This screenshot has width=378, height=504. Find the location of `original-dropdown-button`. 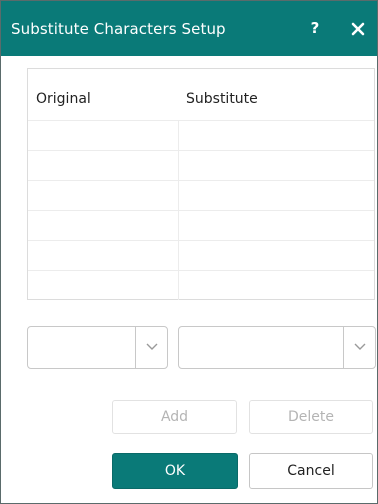

original-dropdown-button is located at coordinates (151, 347).